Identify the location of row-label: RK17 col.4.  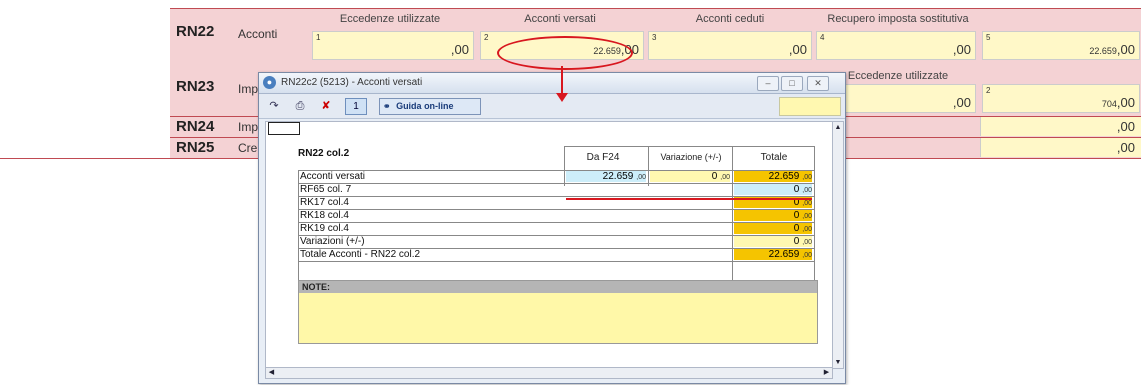
(324, 202).